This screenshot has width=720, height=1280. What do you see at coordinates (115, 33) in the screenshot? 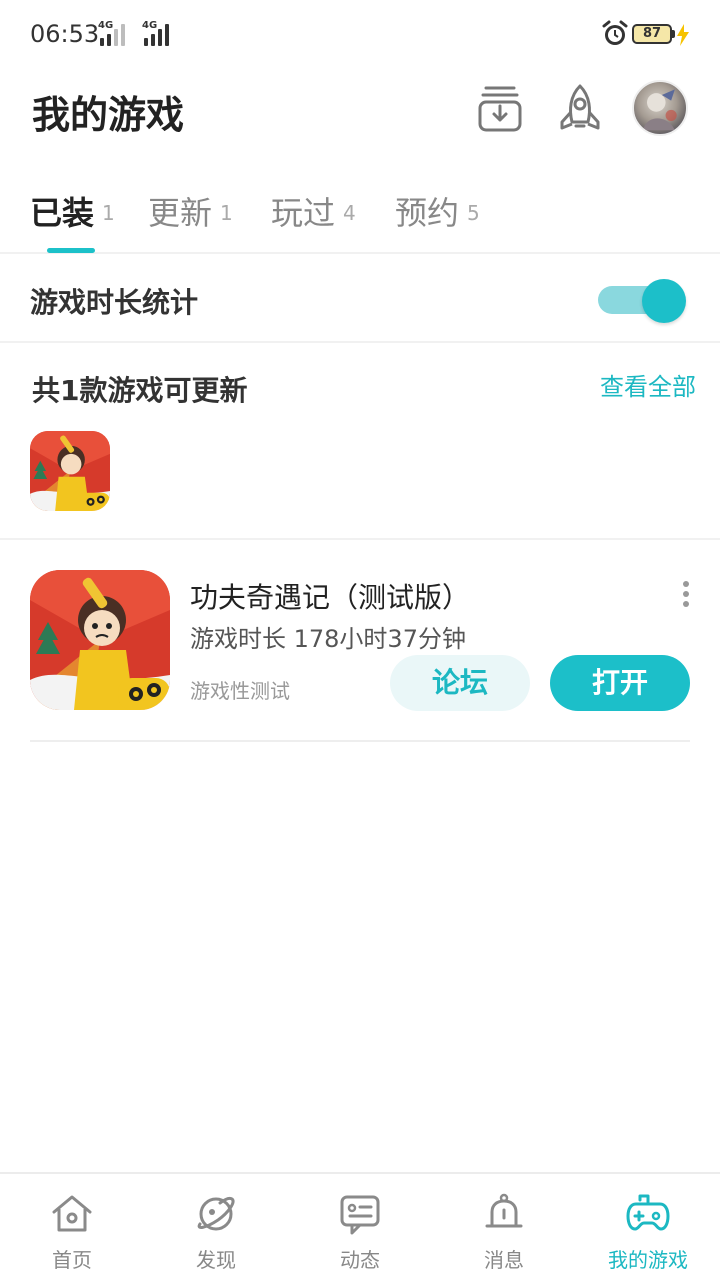
I see `signal-1-icon: 4G` at bounding box center [115, 33].